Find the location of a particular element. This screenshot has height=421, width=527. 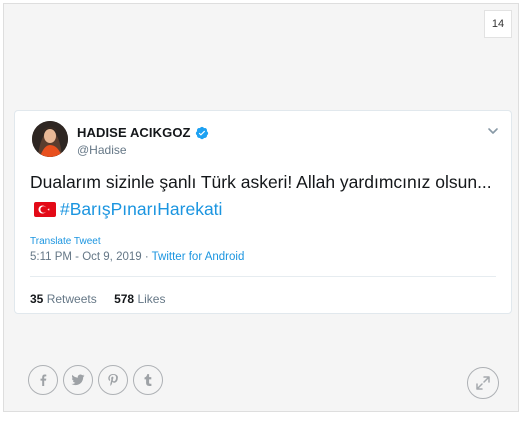

verified-badge-icon is located at coordinates (201, 132).